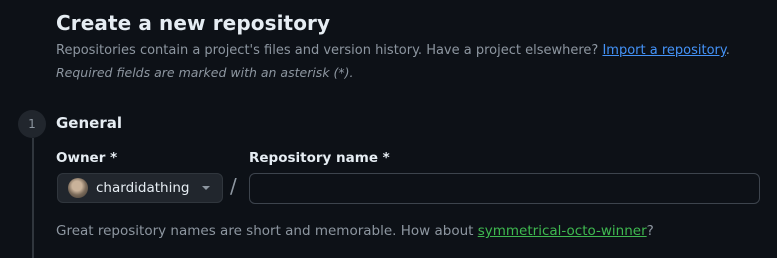 The height and width of the screenshot is (258, 777). I want to click on repository-name-input, so click(504, 188).